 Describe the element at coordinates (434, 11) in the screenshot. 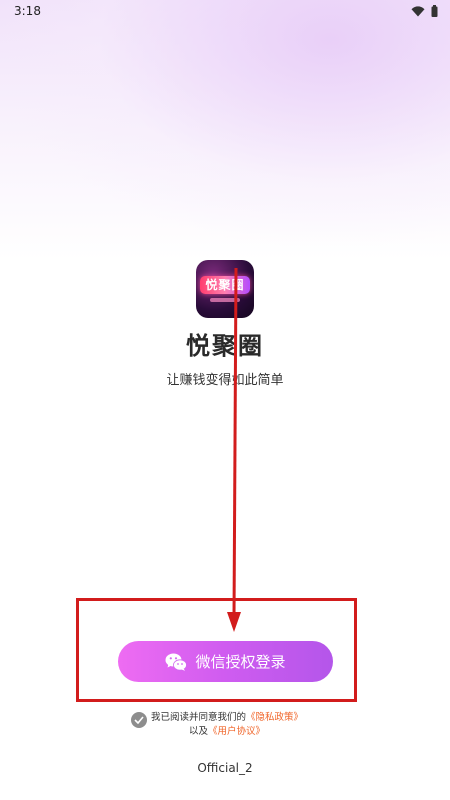

I see `battery-icon` at that location.